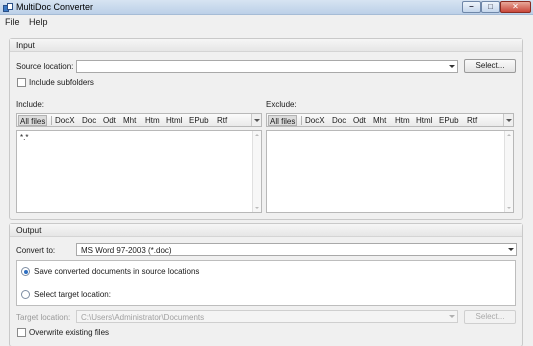 Image resolution: width=533 pixels, height=346 pixels. I want to click on close-button: ✕, so click(515, 7).